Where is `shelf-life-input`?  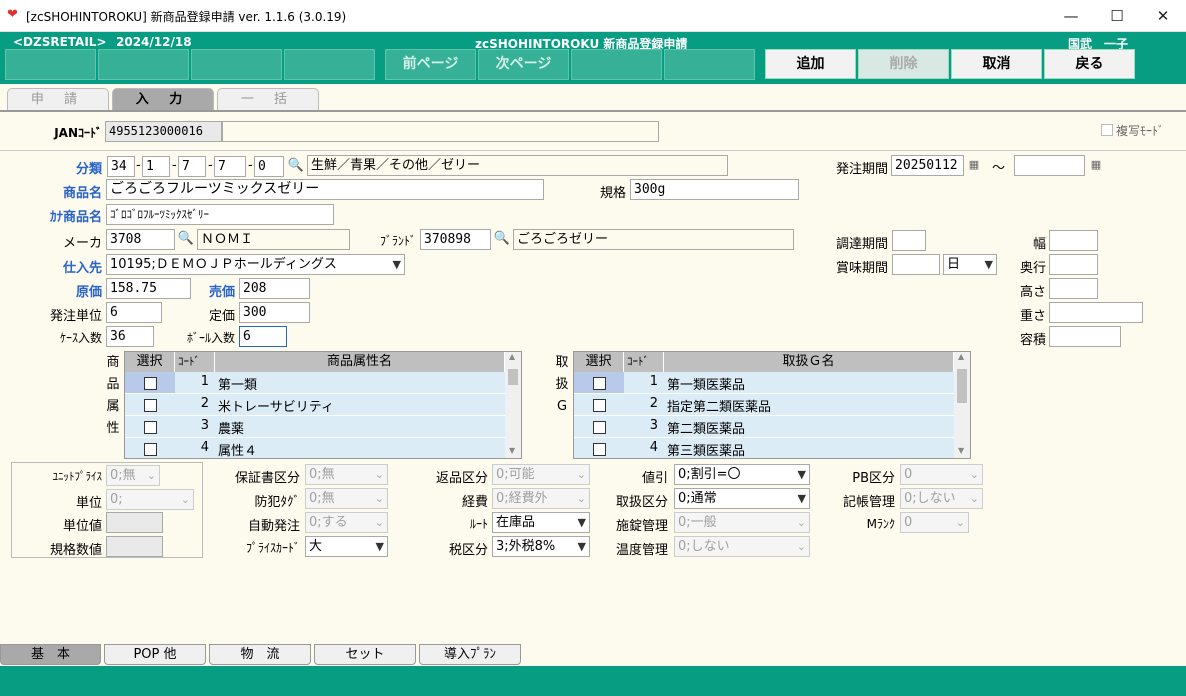
shelf-life-input is located at coordinates (916, 264).